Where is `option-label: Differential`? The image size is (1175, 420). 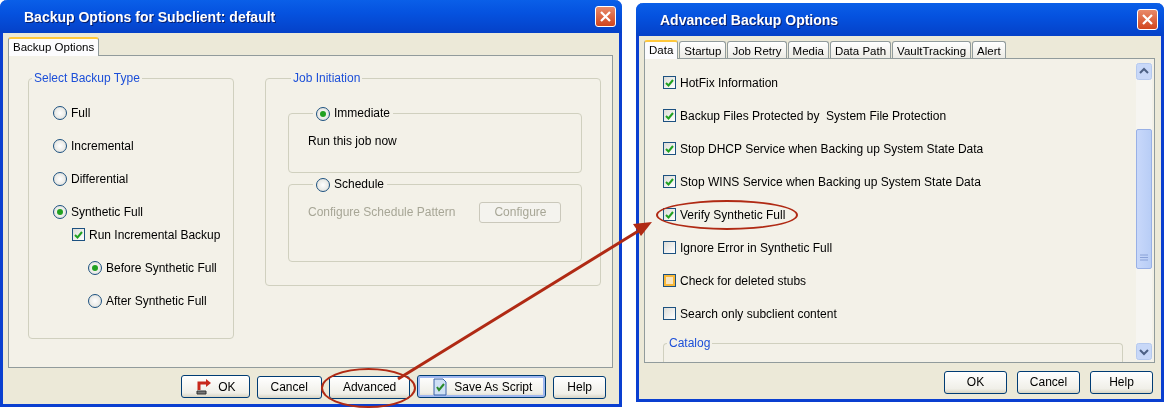 option-label: Differential is located at coordinates (100, 178).